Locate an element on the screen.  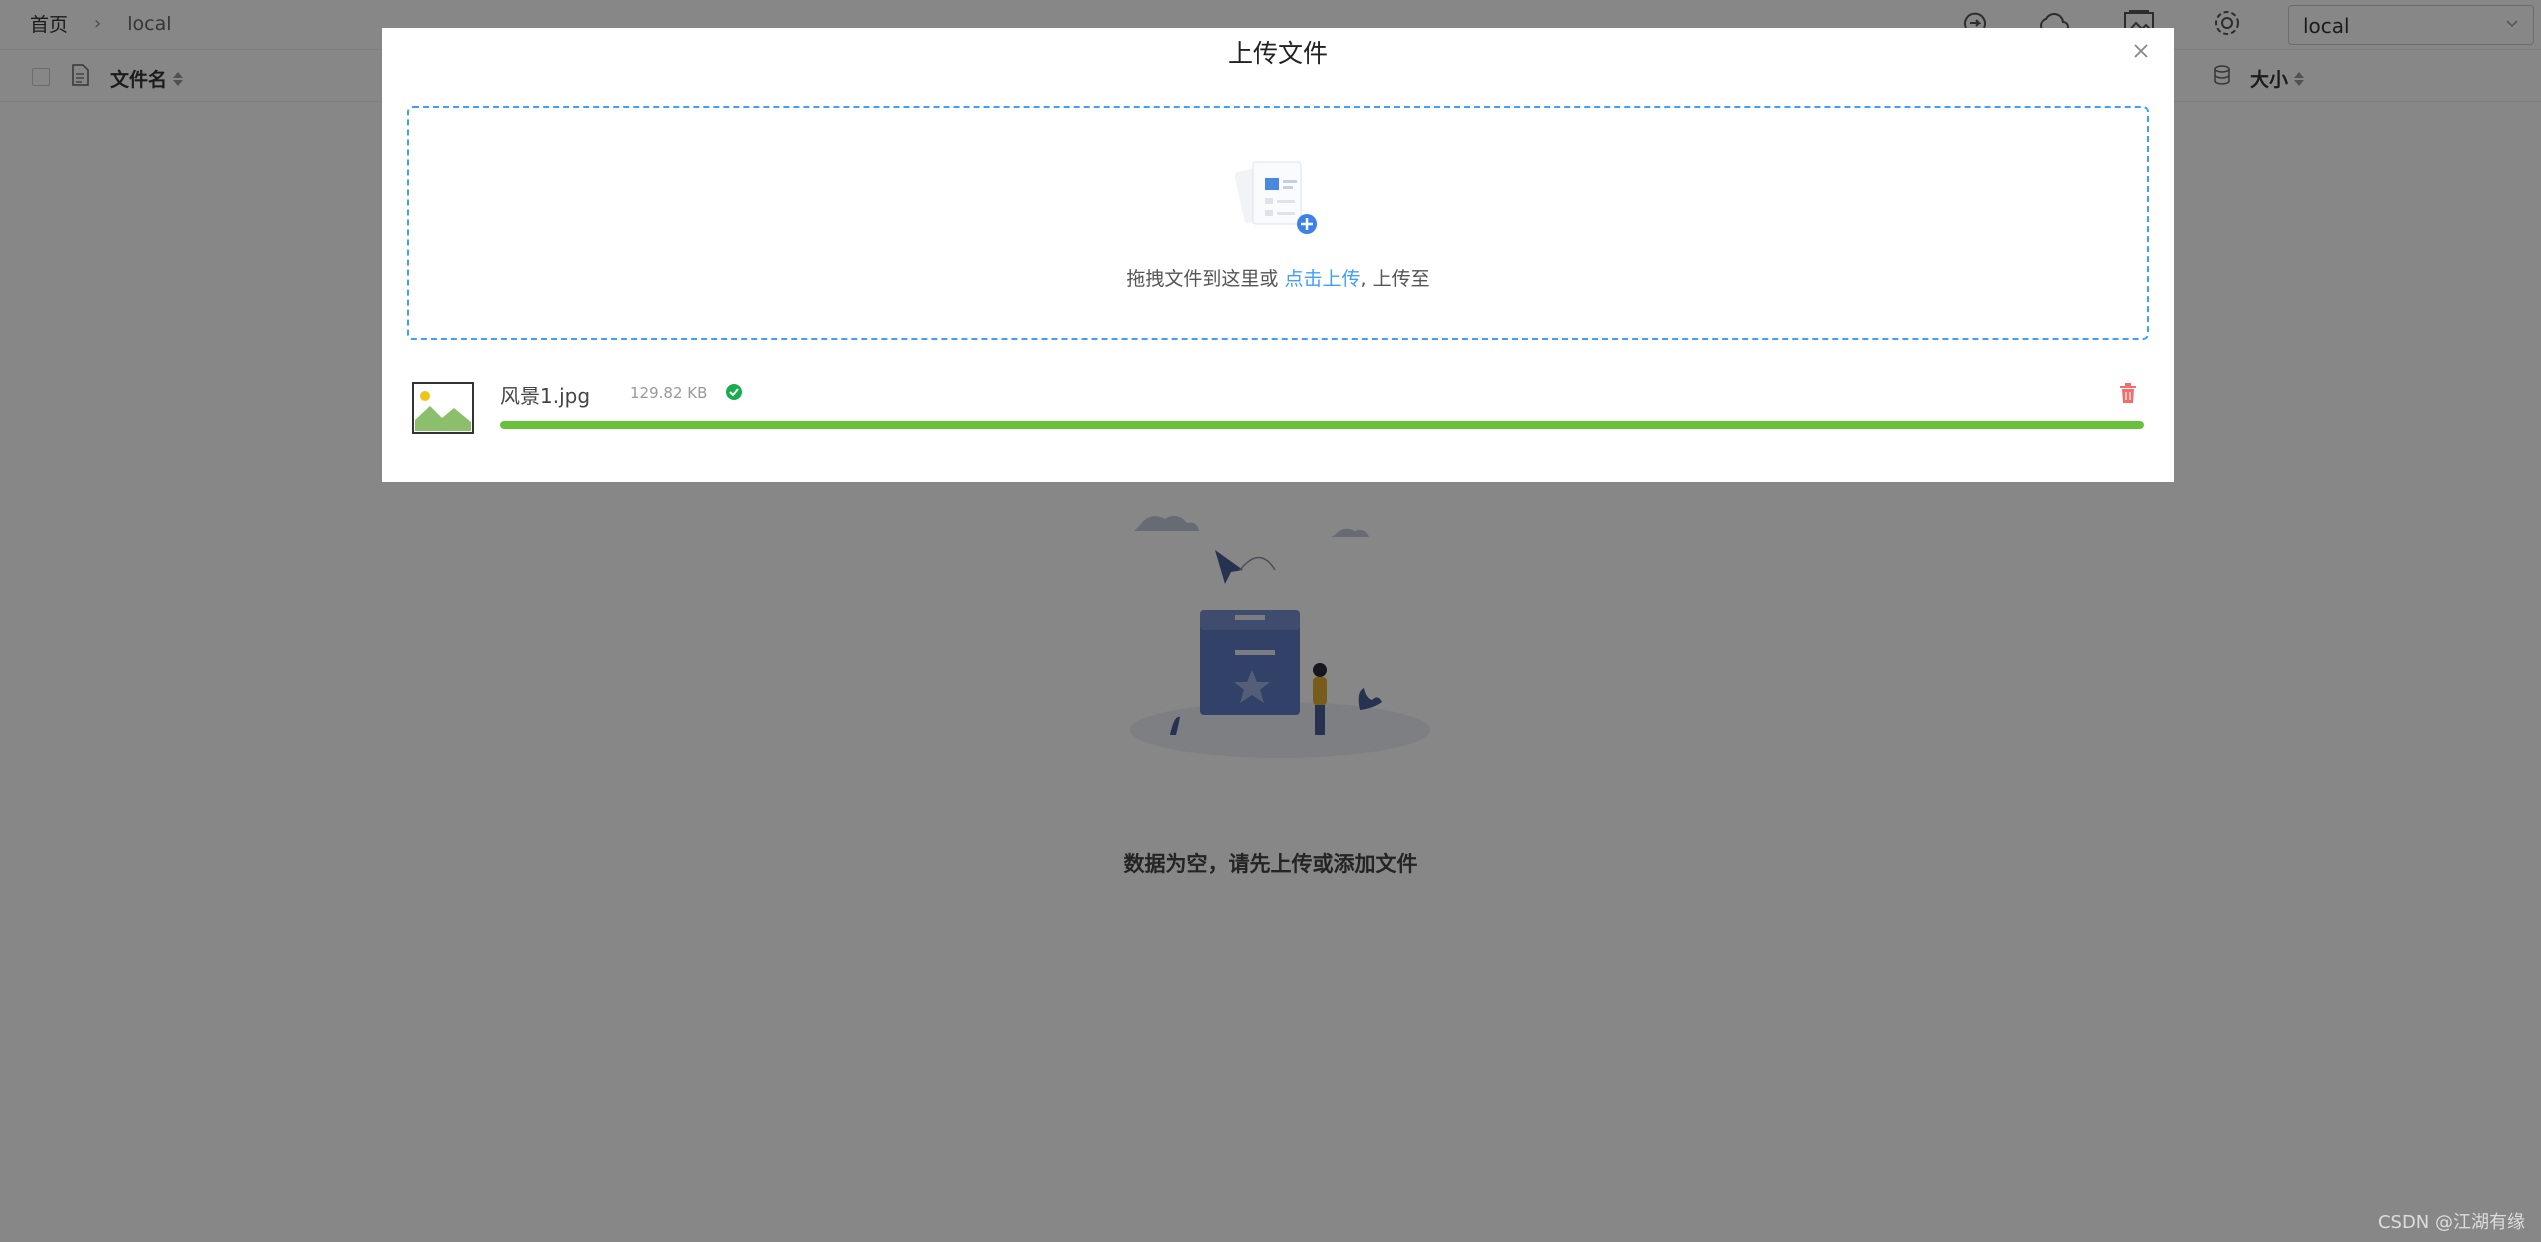
dialog-title: 上传文件 is located at coordinates (1277, 53).